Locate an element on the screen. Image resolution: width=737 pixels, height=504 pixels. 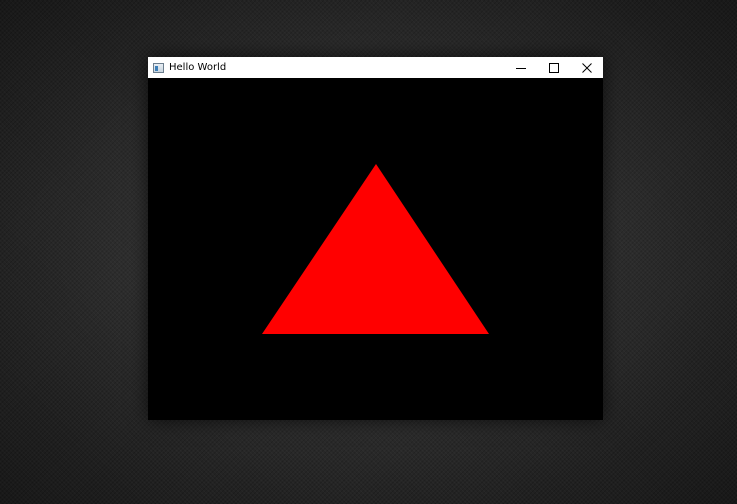
minimize-icon is located at coordinates (520, 68).